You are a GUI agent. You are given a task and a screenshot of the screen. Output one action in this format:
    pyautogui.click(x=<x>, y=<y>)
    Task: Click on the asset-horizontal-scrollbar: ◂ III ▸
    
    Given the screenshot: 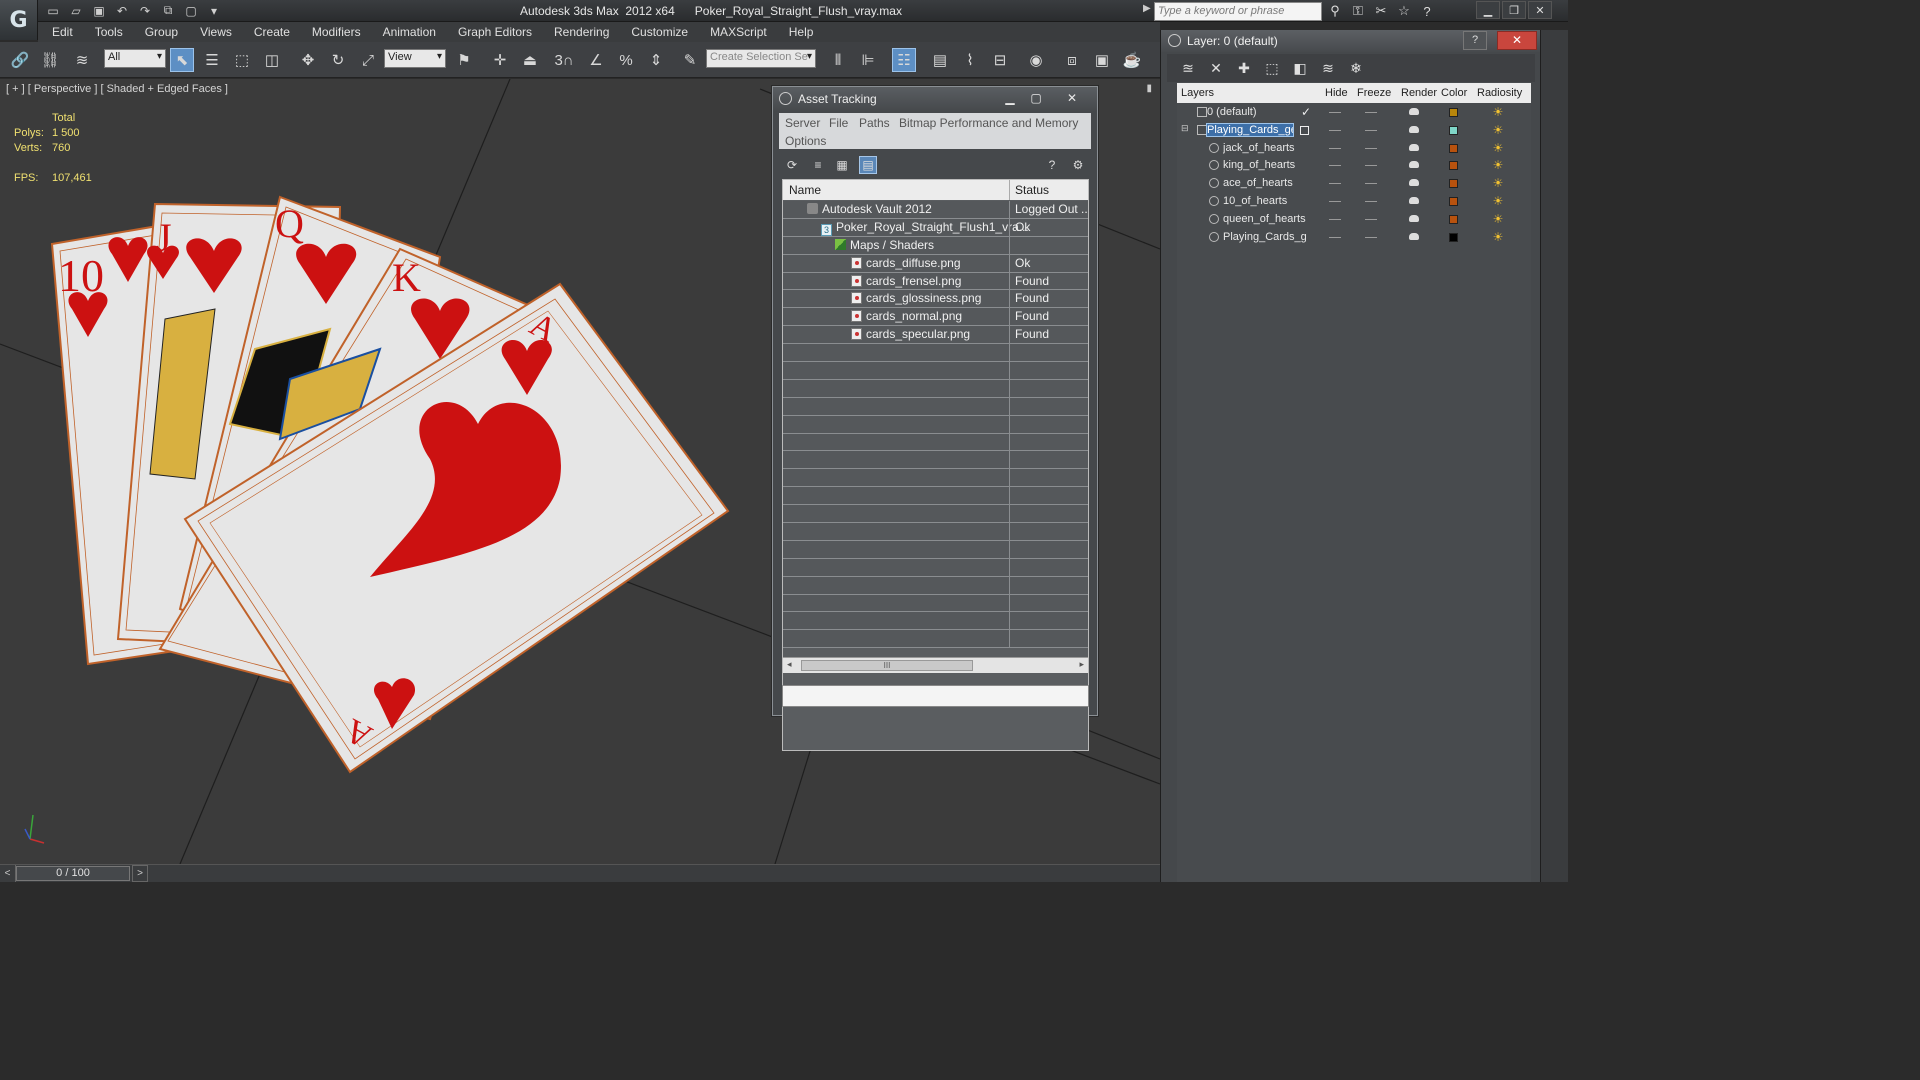 What is the action you would take?
    pyautogui.click(x=935, y=665)
    